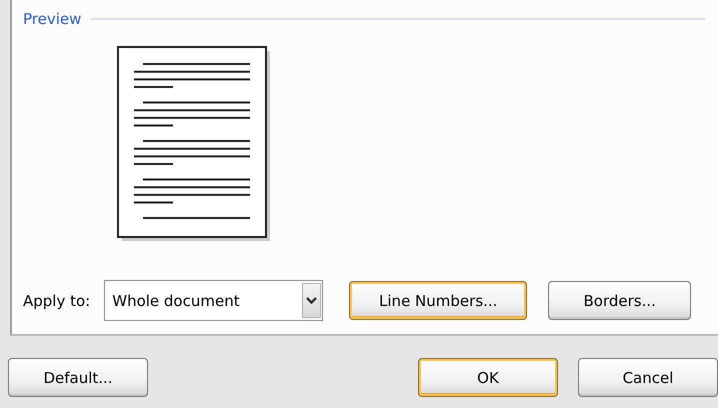 The width and height of the screenshot is (718, 408). What do you see at coordinates (56, 301) in the screenshot?
I see `field-label: Apply to:` at bounding box center [56, 301].